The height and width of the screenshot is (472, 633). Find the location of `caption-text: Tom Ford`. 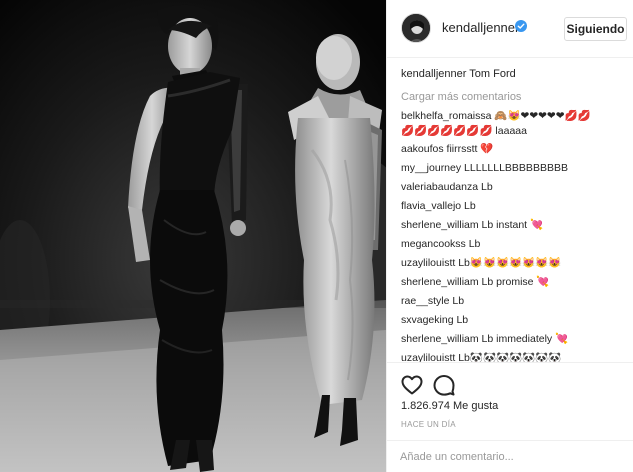

caption-text: Tom Ford is located at coordinates (492, 74).